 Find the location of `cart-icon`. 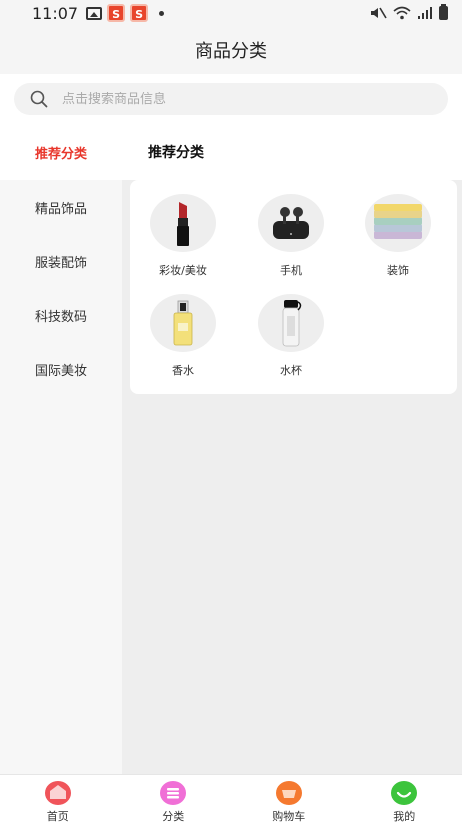

cart-icon is located at coordinates (288, 793).